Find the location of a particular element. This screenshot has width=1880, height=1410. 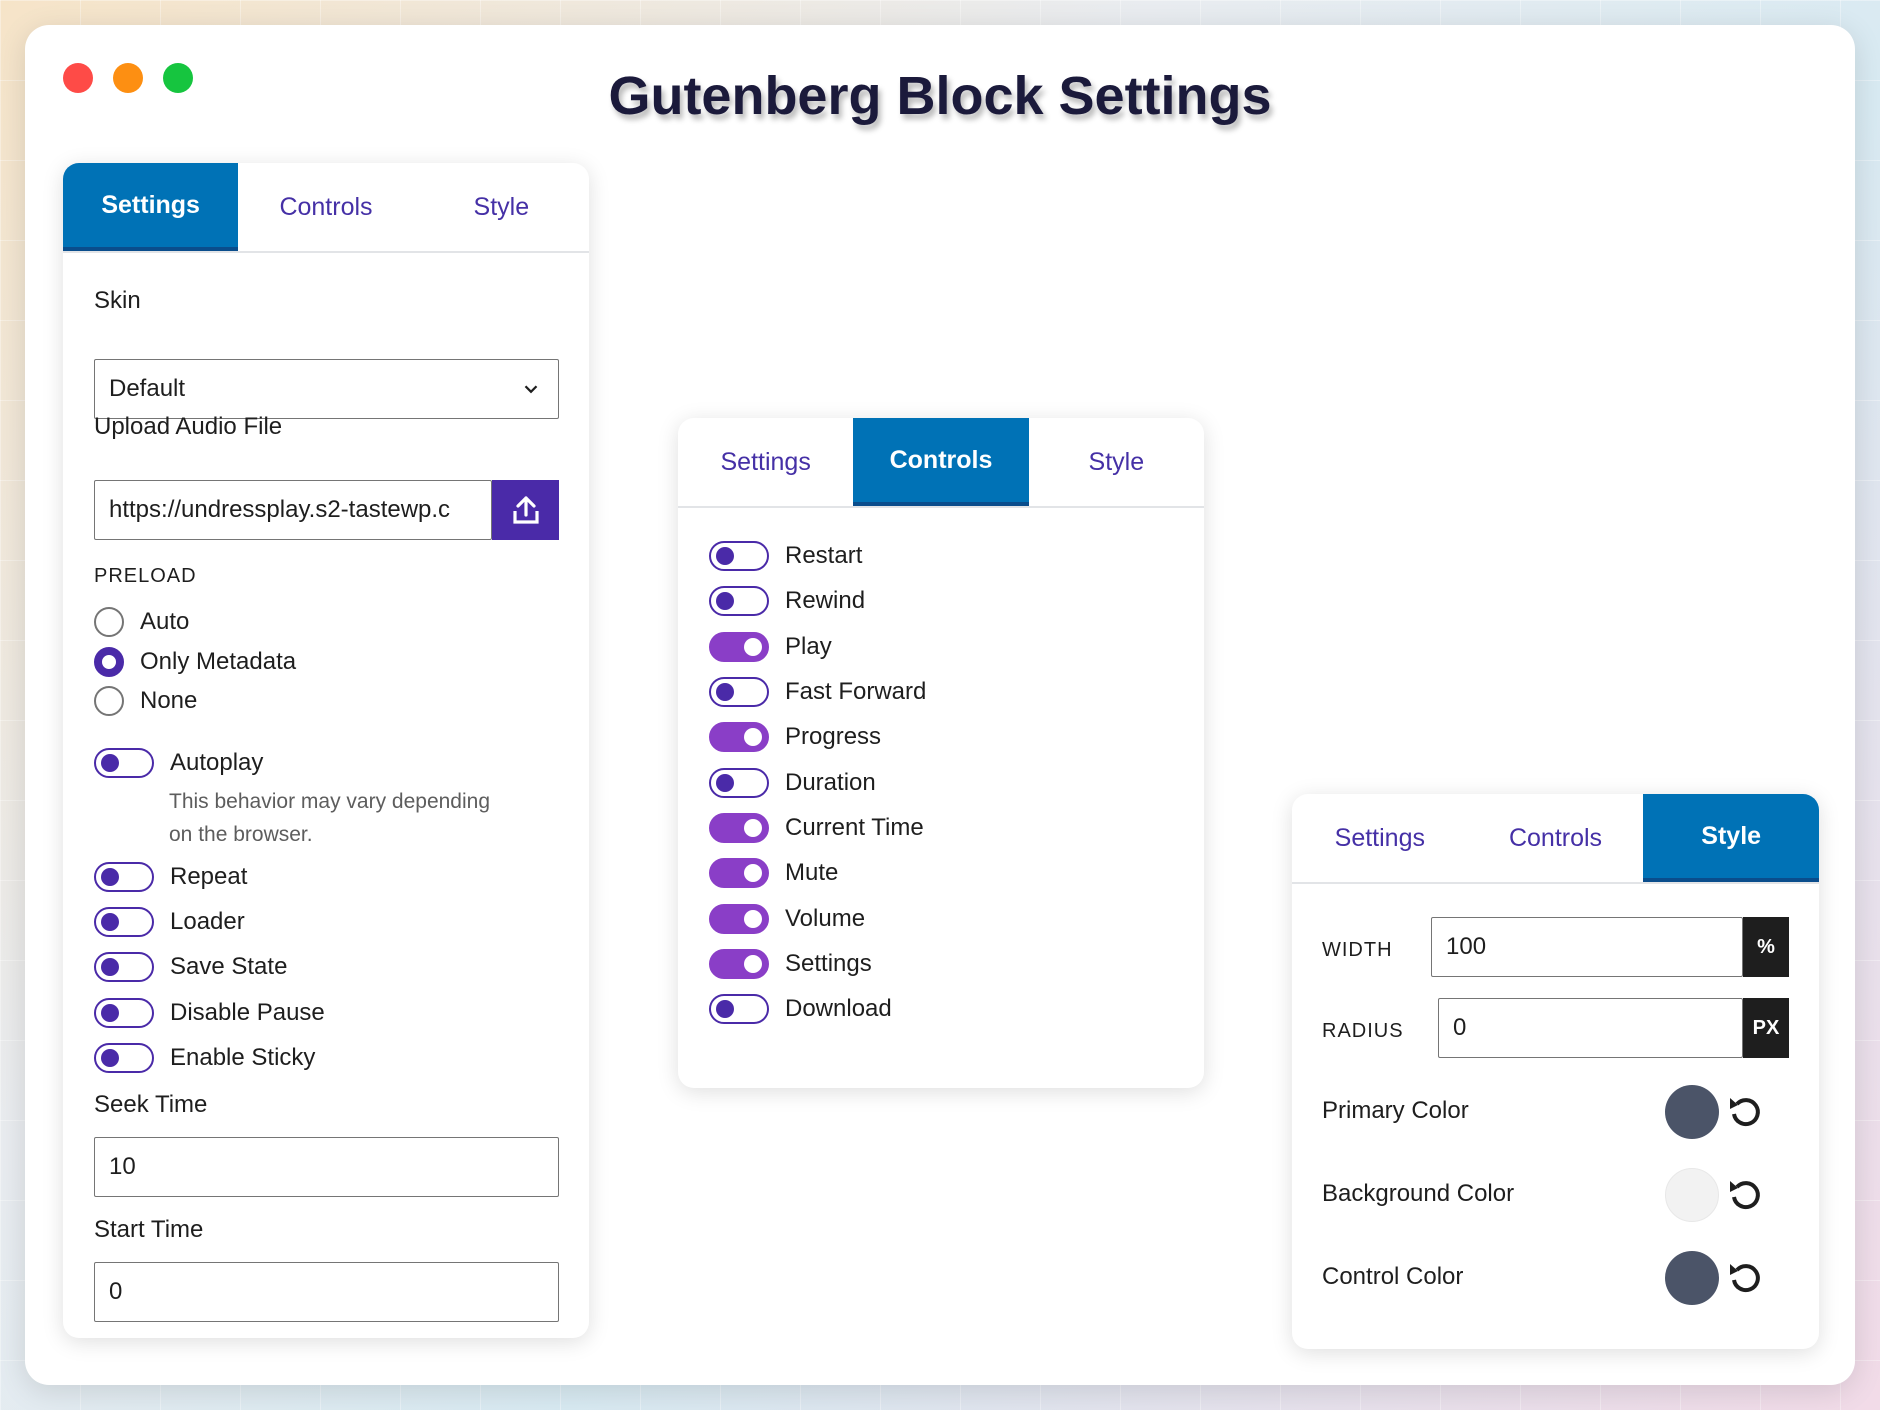

enable-sticky-toggle is located at coordinates (124, 1058).